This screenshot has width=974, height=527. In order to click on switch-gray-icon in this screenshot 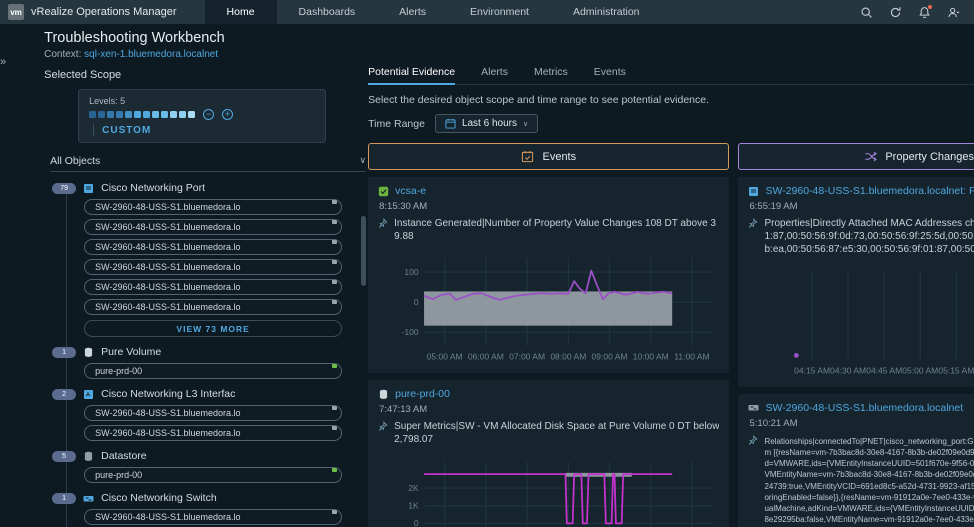, I will do `click(753, 407)`.